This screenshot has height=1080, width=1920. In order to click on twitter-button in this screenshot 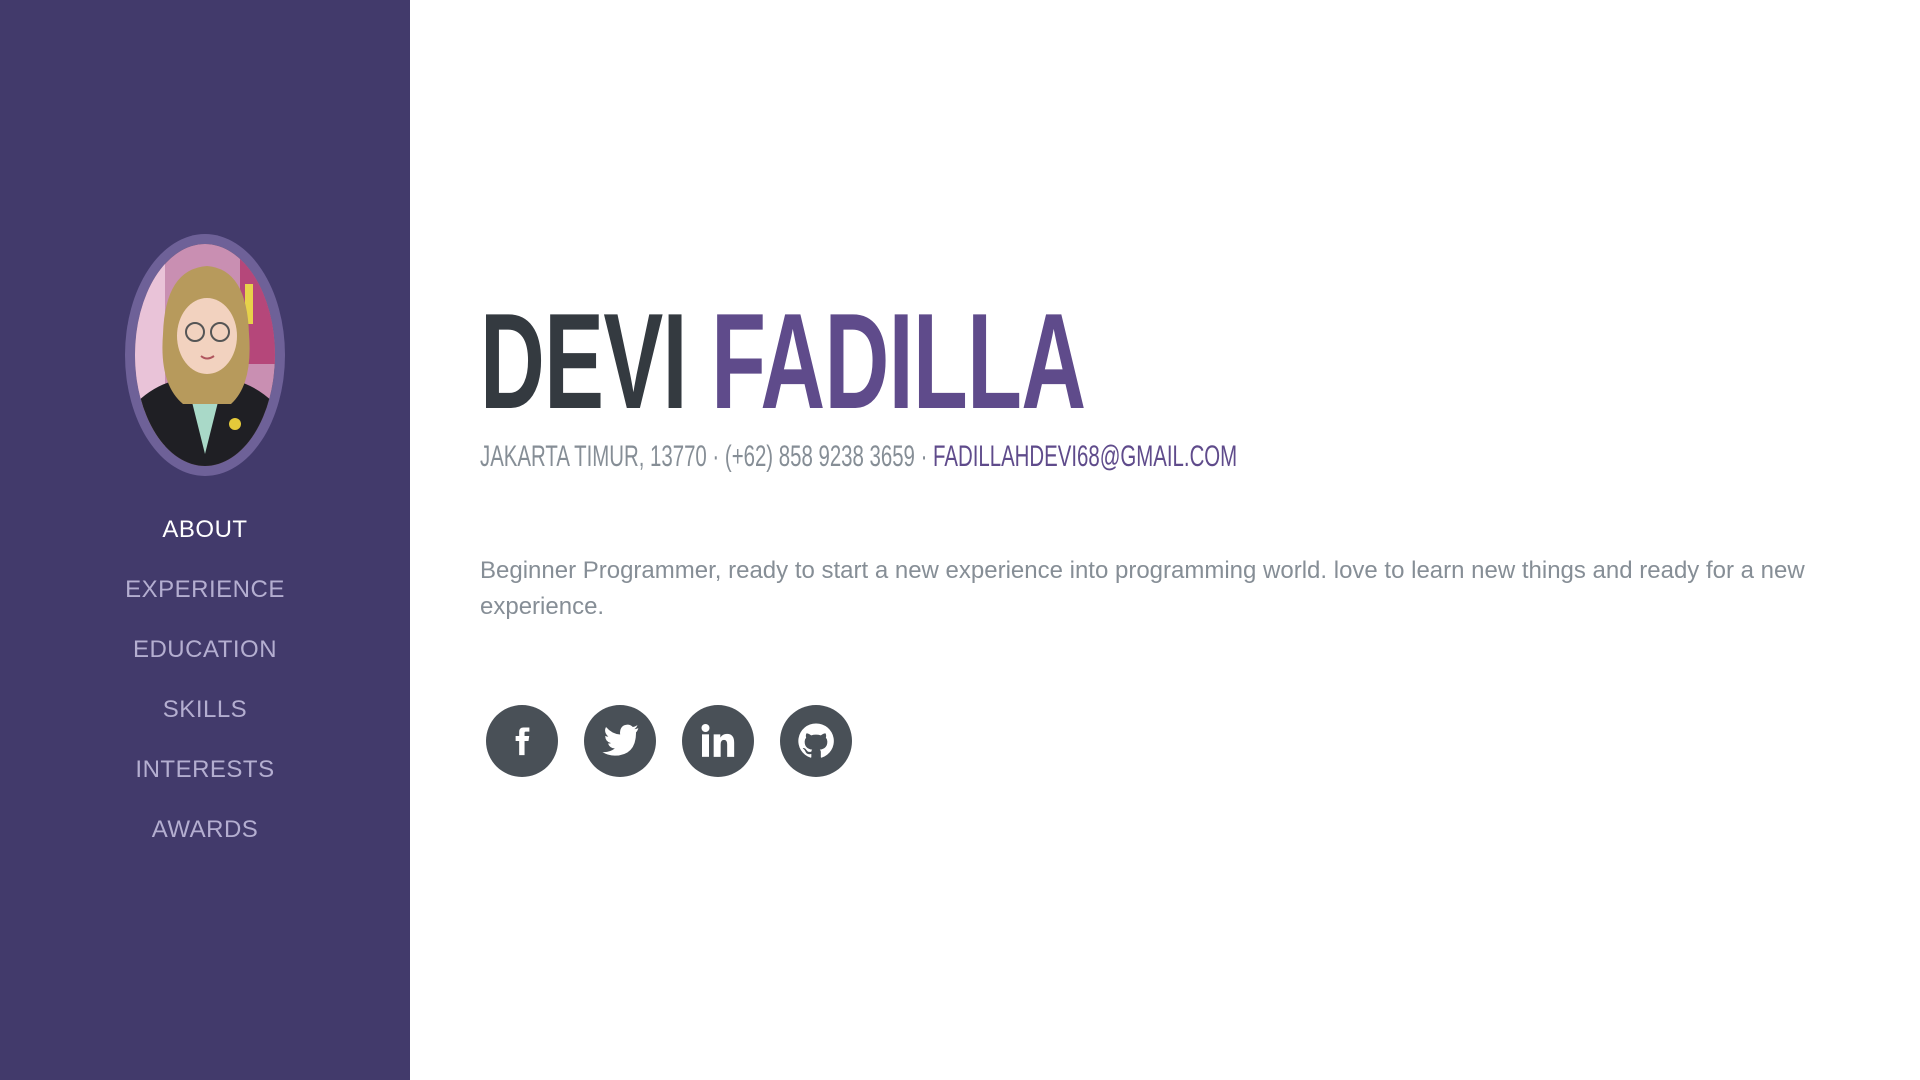, I will do `click(620, 741)`.